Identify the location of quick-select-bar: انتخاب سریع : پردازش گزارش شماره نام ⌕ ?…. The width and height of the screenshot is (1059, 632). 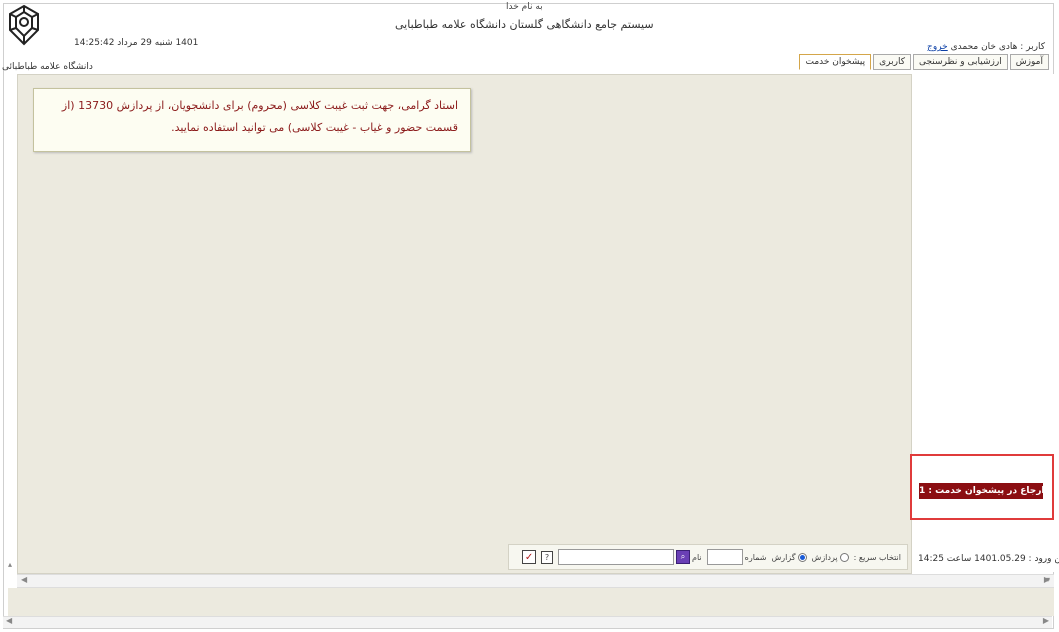
(708, 557).